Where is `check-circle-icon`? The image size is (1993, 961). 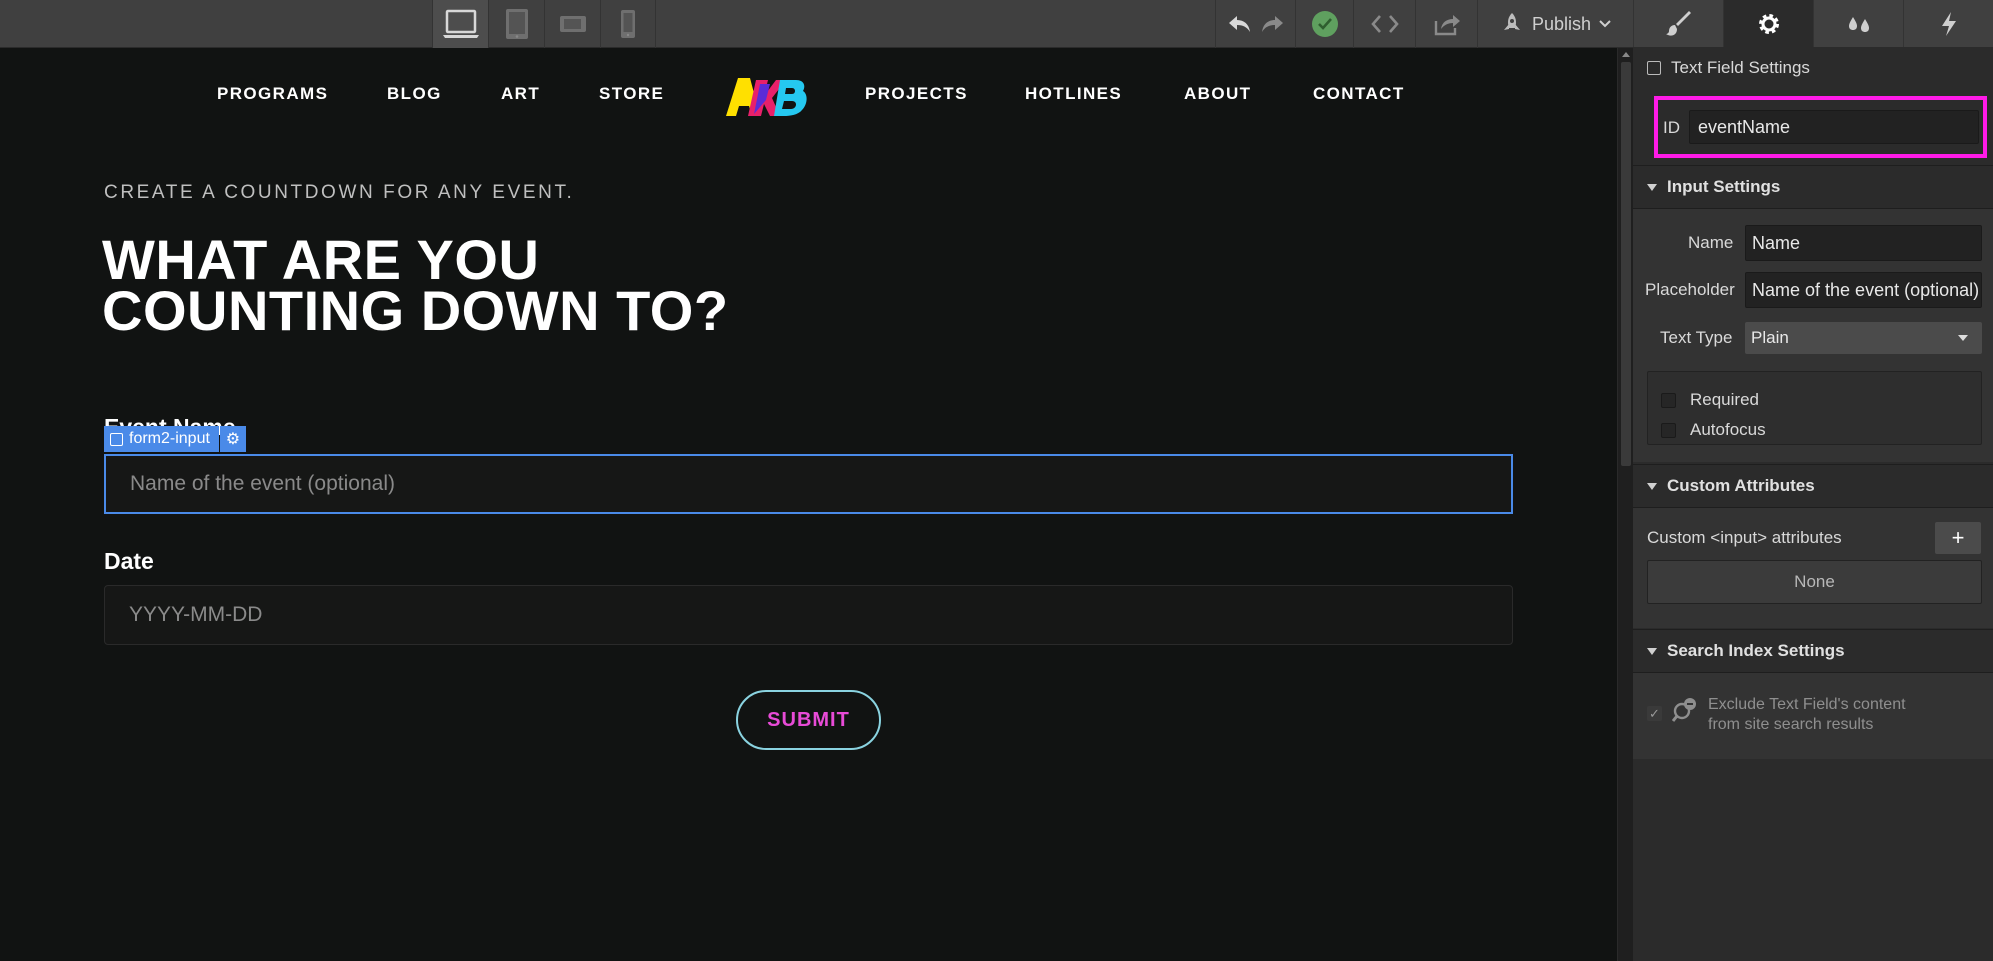 check-circle-icon is located at coordinates (1324, 24).